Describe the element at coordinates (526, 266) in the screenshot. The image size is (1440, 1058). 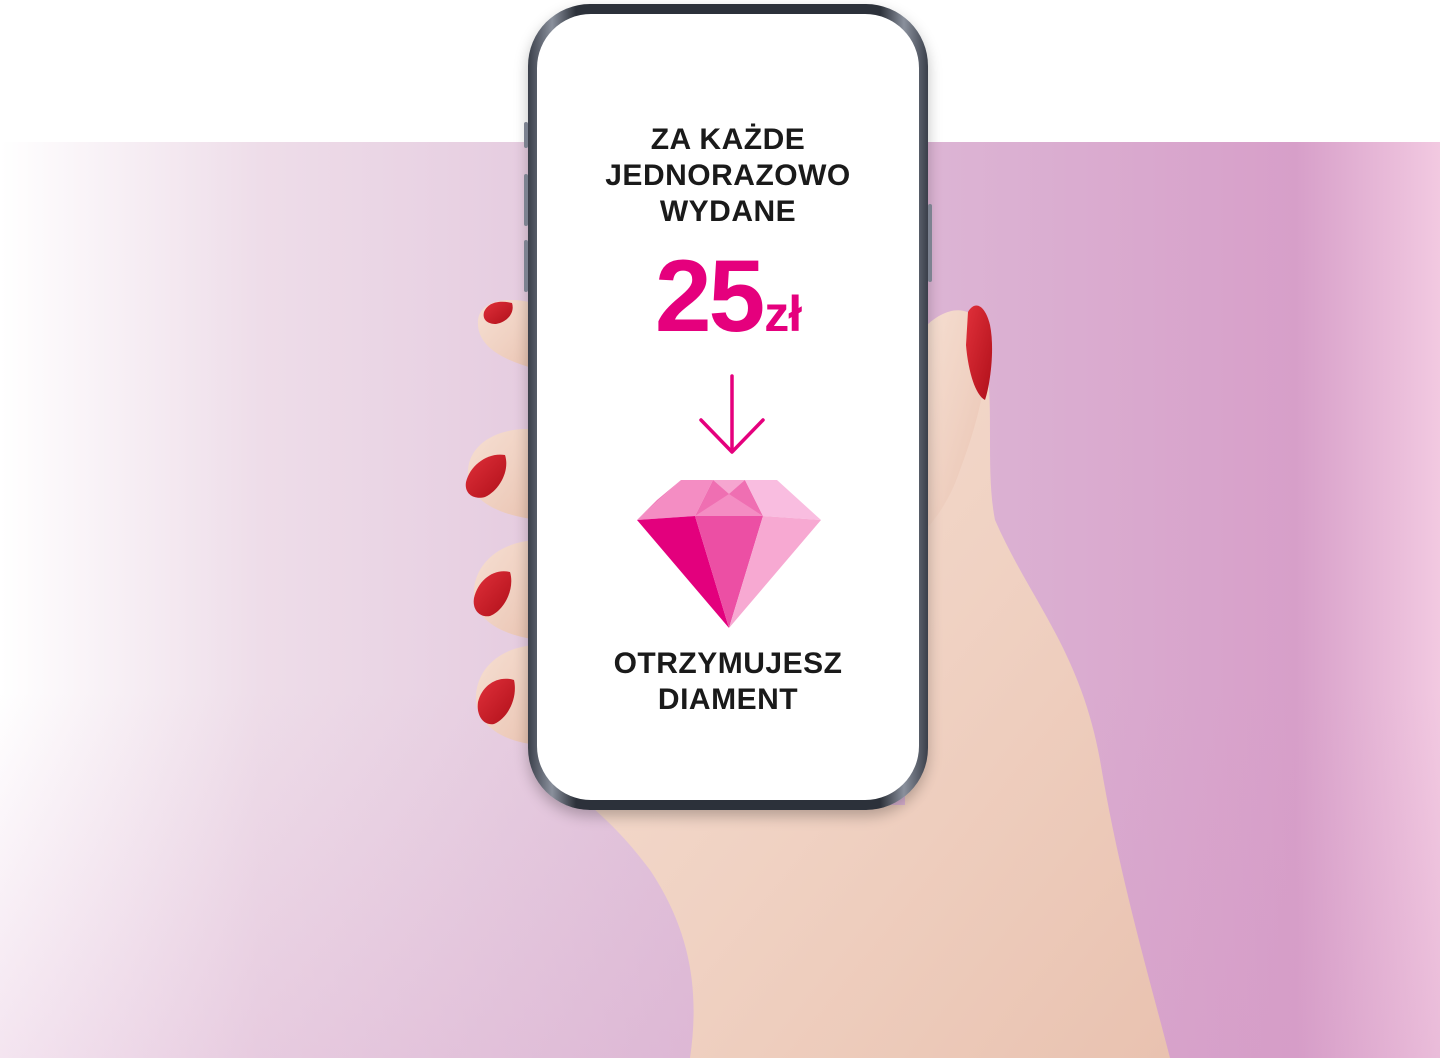
I see `phone-volume-down-button` at that location.